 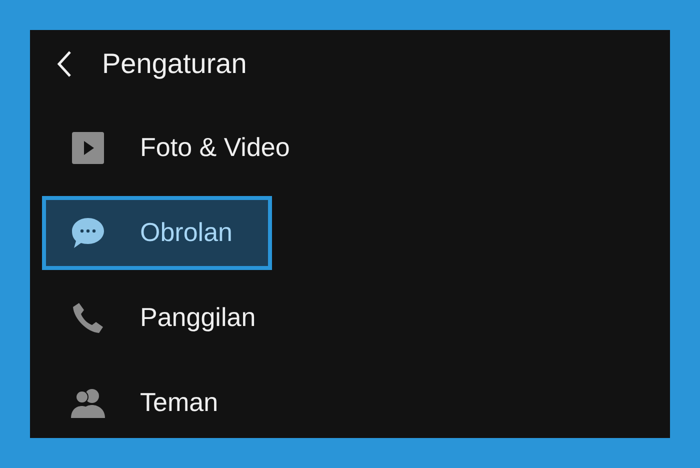 I want to click on page-title: Pengaturan, so click(x=174, y=64).